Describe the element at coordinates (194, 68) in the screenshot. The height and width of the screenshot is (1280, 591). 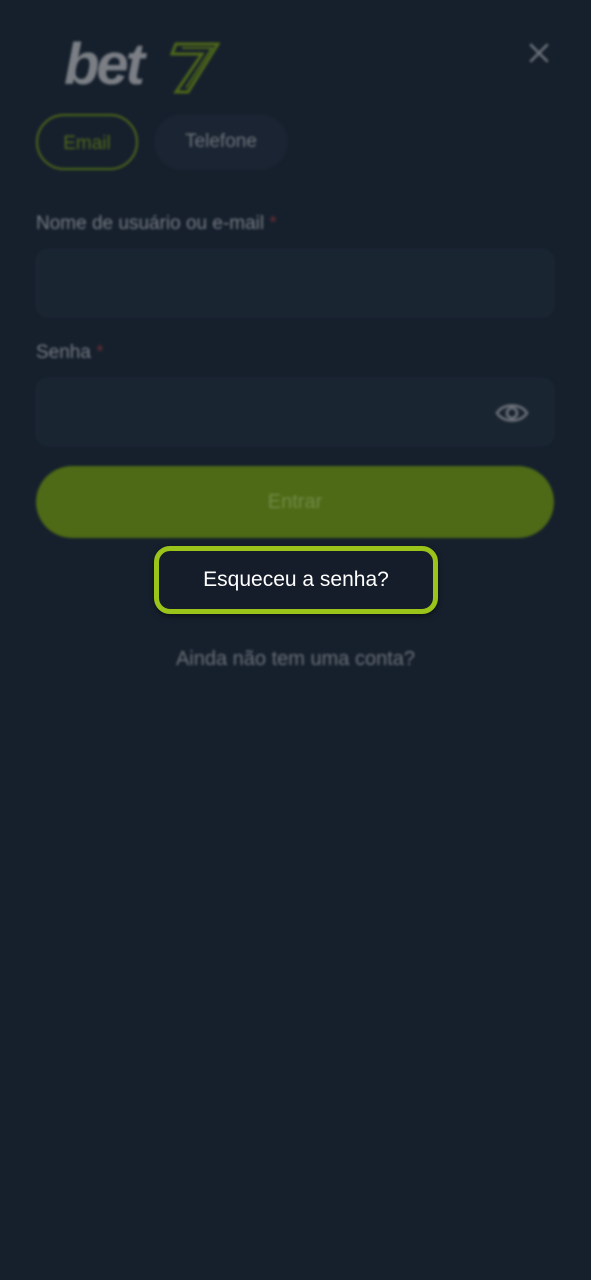
I see `logo-seven-mark` at that location.